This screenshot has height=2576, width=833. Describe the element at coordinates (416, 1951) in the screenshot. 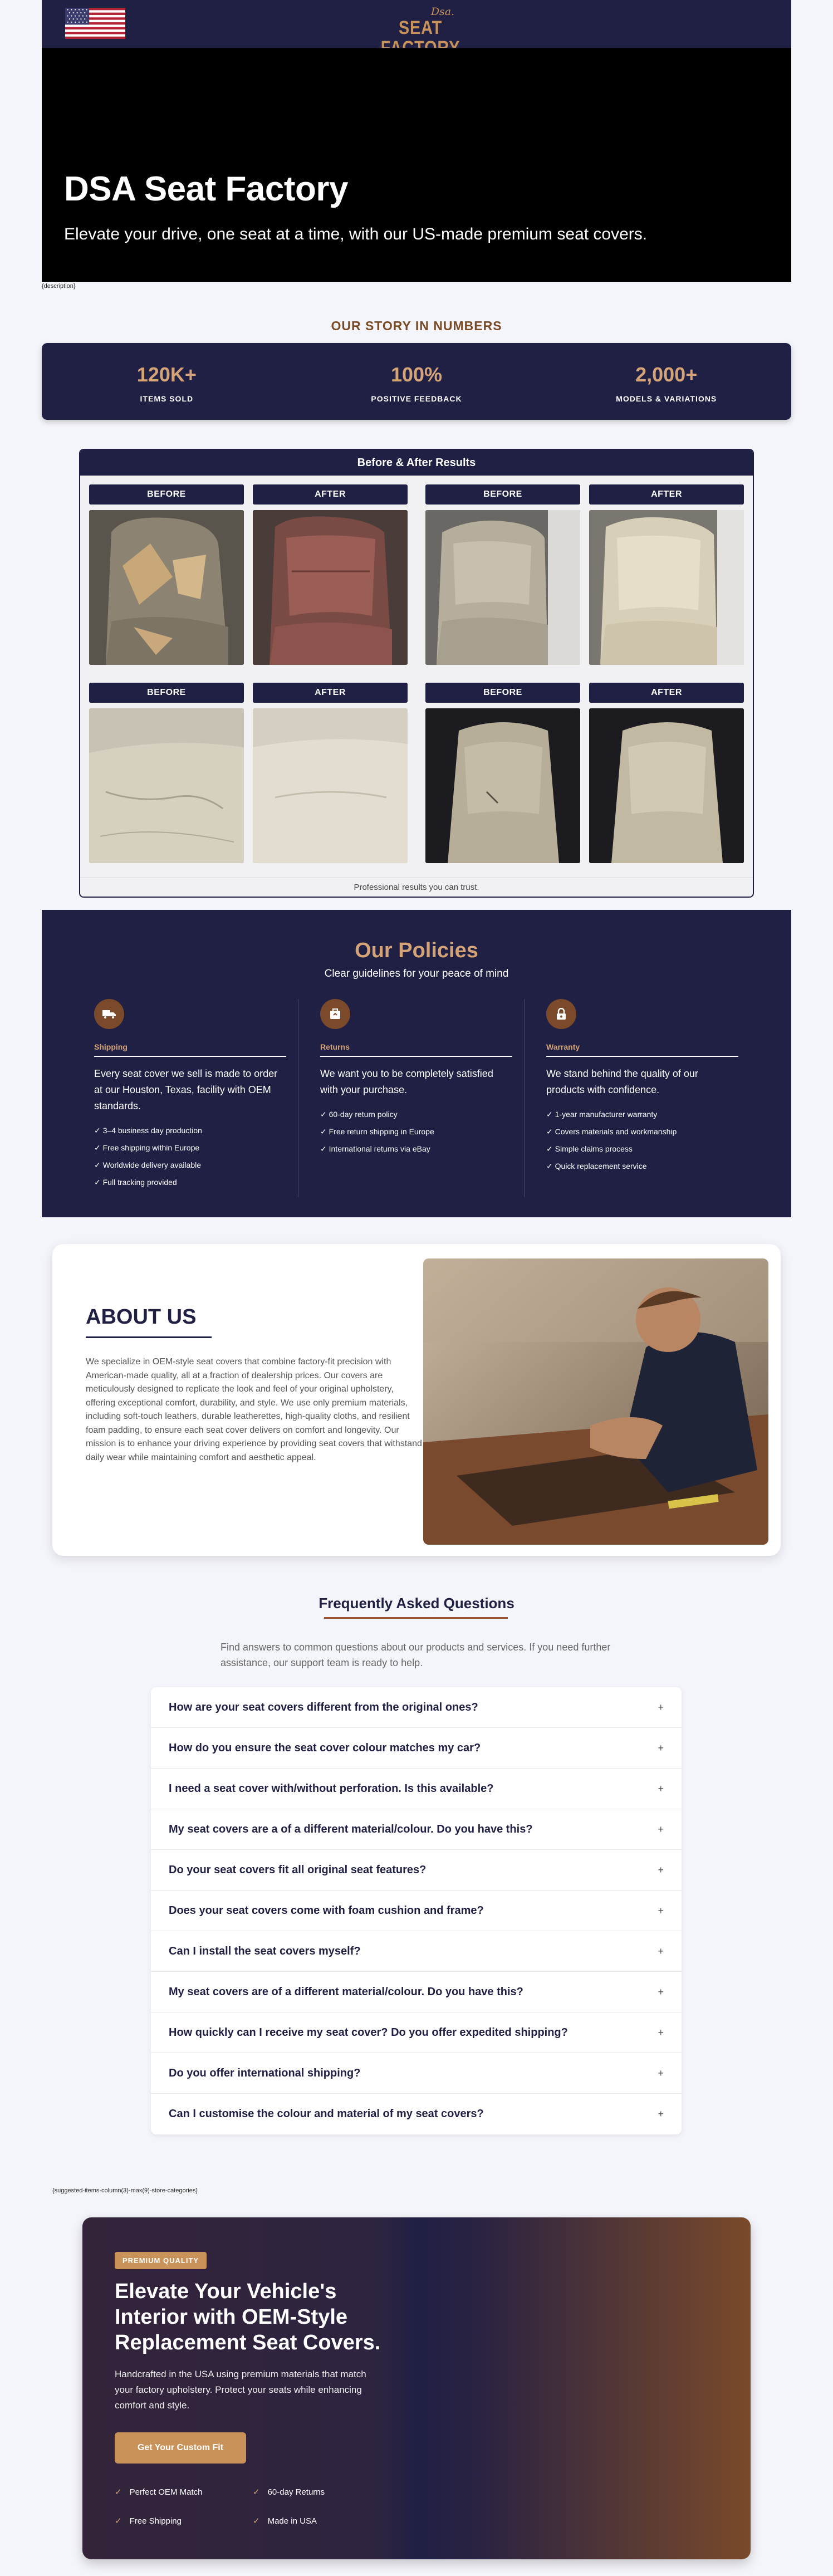

I see `faq-item: Can I install the seat covers myself? +` at that location.